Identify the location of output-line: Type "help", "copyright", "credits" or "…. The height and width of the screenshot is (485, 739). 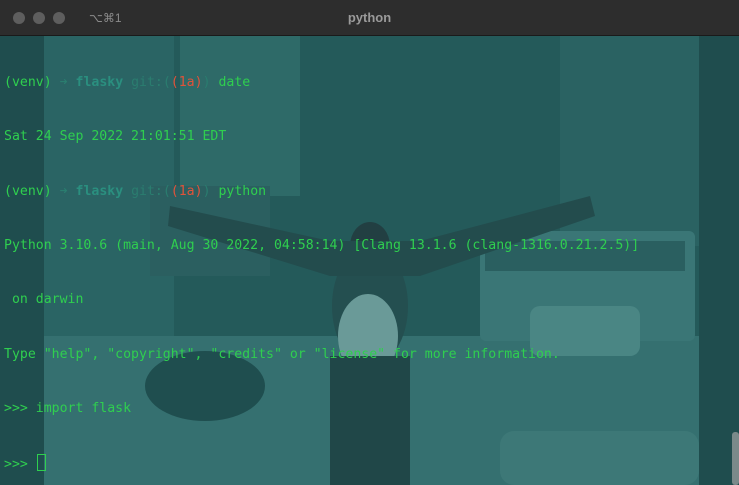
(282, 354).